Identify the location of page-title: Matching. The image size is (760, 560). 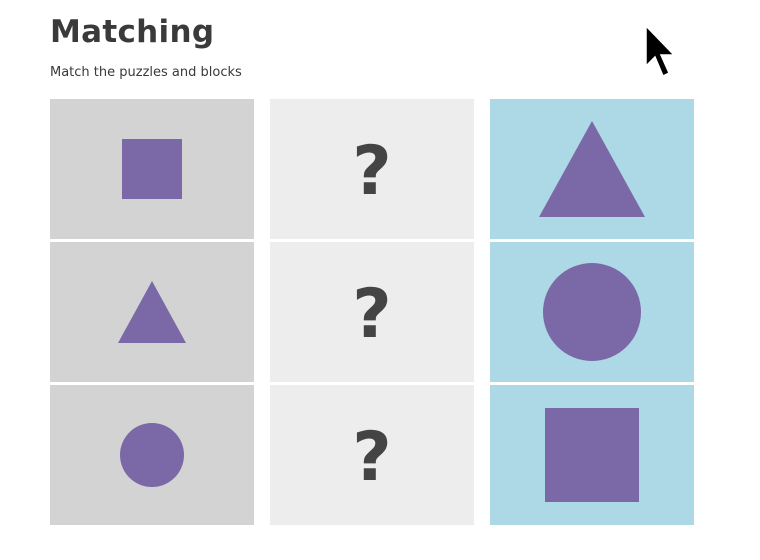
(132, 32).